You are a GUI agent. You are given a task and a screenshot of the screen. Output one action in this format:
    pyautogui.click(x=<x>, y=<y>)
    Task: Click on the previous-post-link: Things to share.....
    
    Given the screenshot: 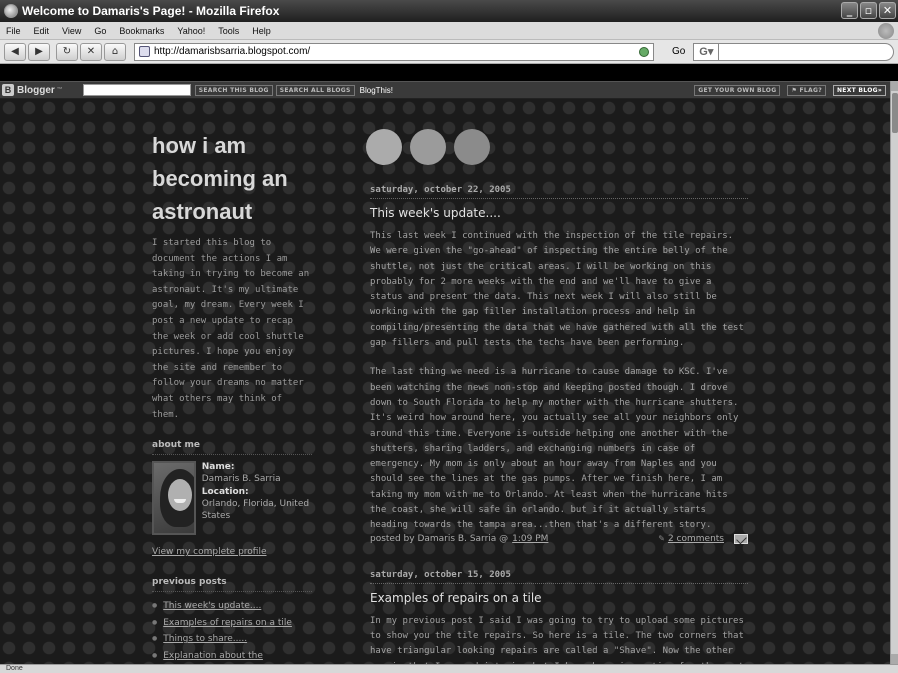 What is the action you would take?
    pyautogui.click(x=205, y=639)
    